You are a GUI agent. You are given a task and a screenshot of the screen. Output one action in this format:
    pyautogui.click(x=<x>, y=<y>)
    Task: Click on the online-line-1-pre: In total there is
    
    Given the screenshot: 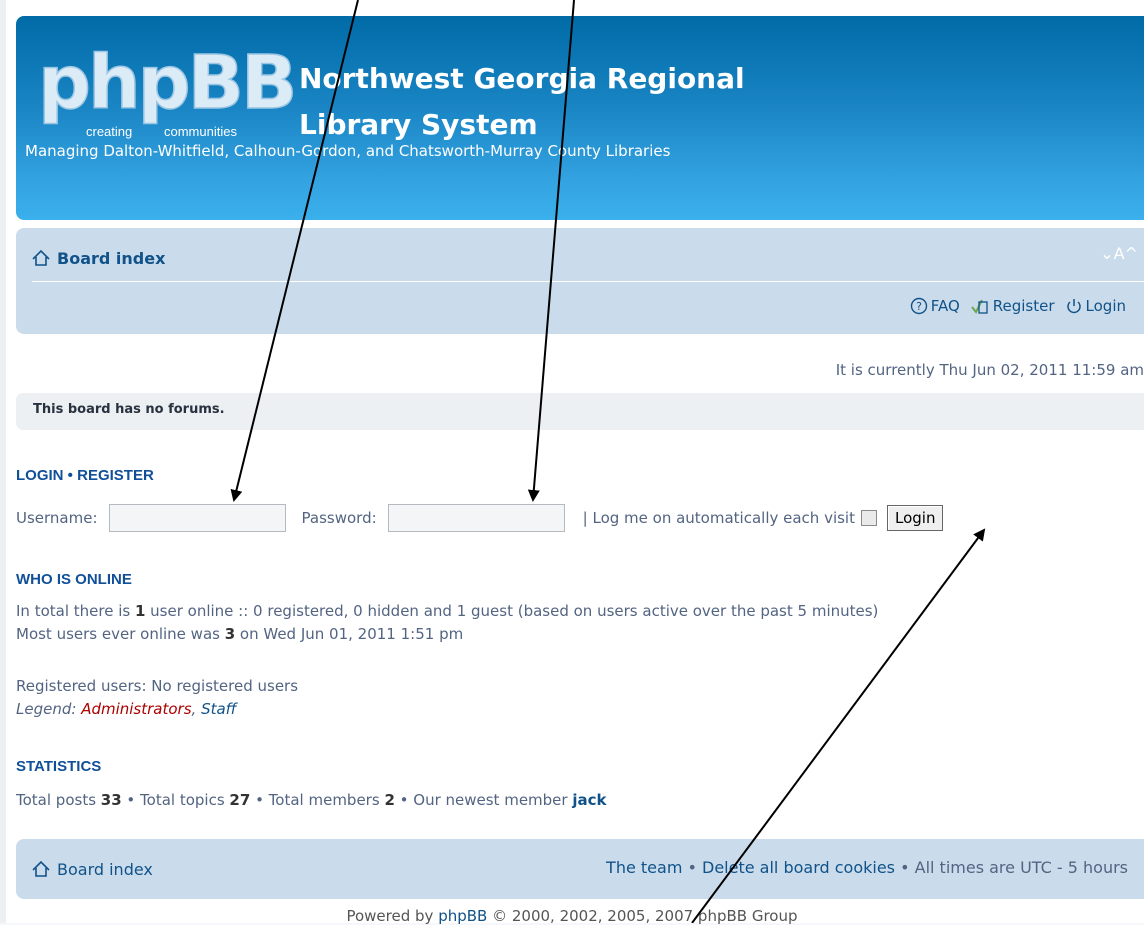 What is the action you would take?
    pyautogui.click(x=75, y=611)
    